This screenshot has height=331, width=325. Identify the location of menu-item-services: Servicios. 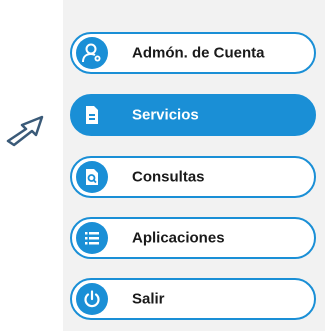
(193, 115).